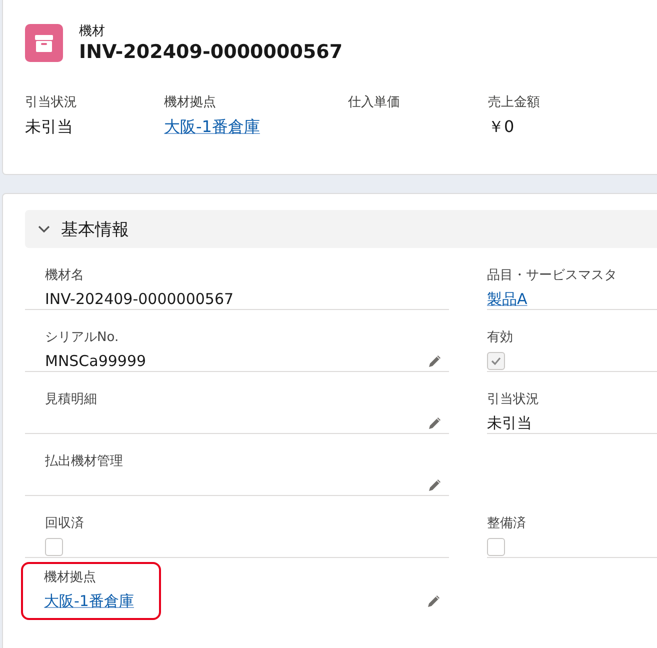 Image resolution: width=657 pixels, height=648 pixels. Describe the element at coordinates (341, 229) in the screenshot. I see `section-header: 基本情報` at that location.